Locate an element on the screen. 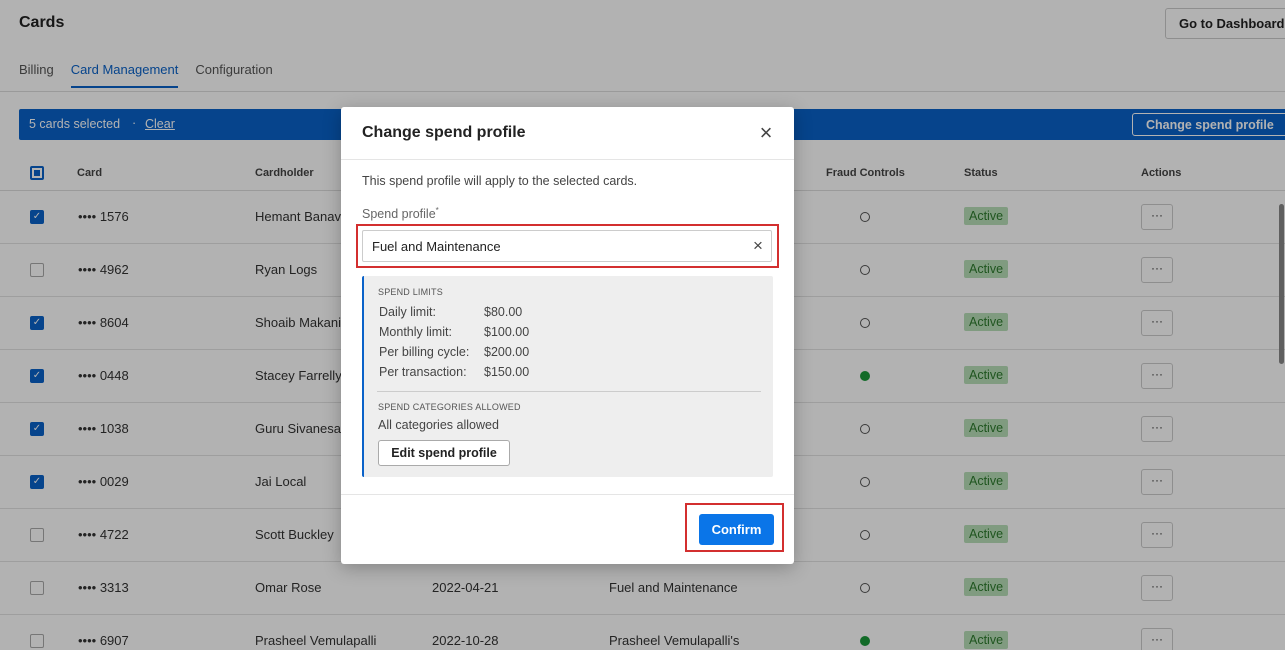 The height and width of the screenshot is (650, 1285). limit-label: Monthly limit: is located at coordinates (415, 332).